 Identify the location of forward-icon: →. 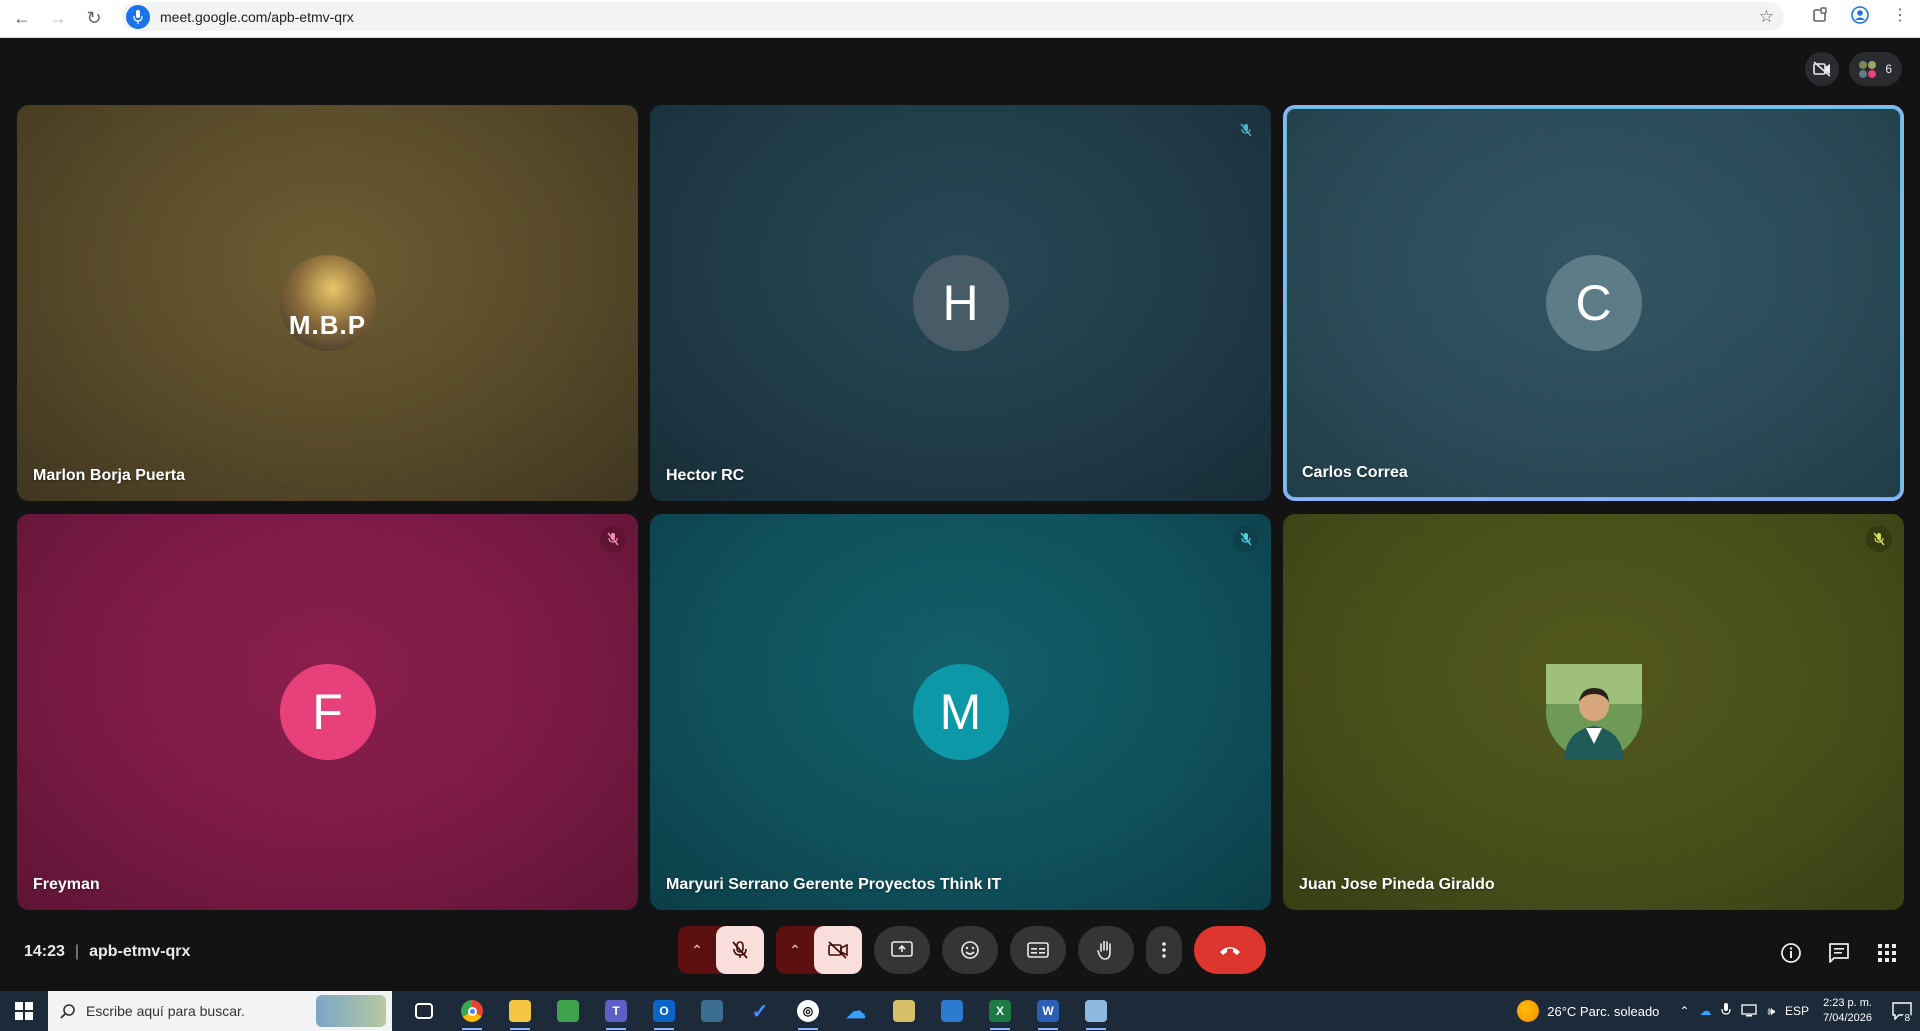
(58, 19).